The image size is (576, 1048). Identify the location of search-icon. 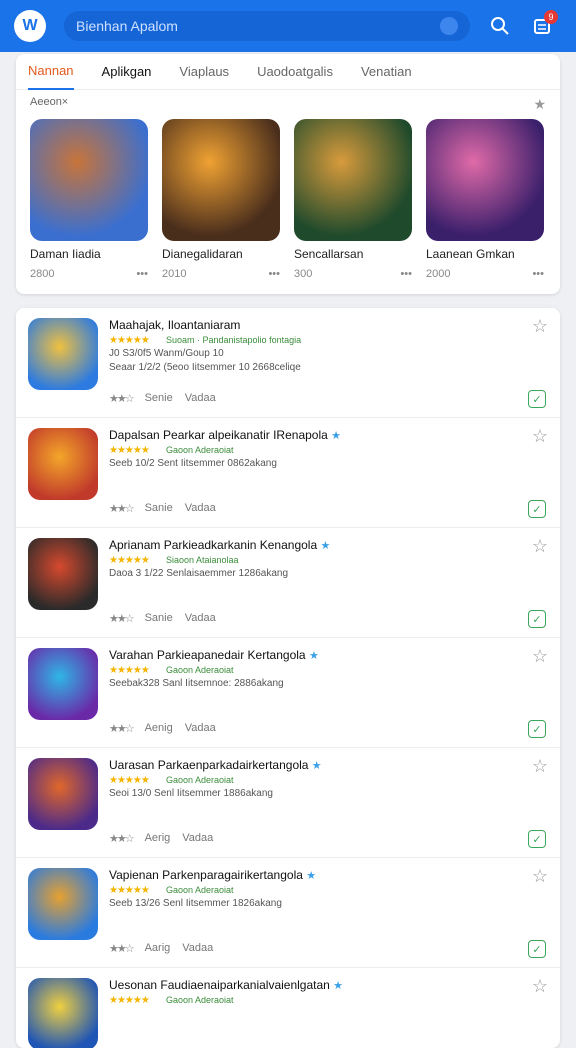
(500, 26).